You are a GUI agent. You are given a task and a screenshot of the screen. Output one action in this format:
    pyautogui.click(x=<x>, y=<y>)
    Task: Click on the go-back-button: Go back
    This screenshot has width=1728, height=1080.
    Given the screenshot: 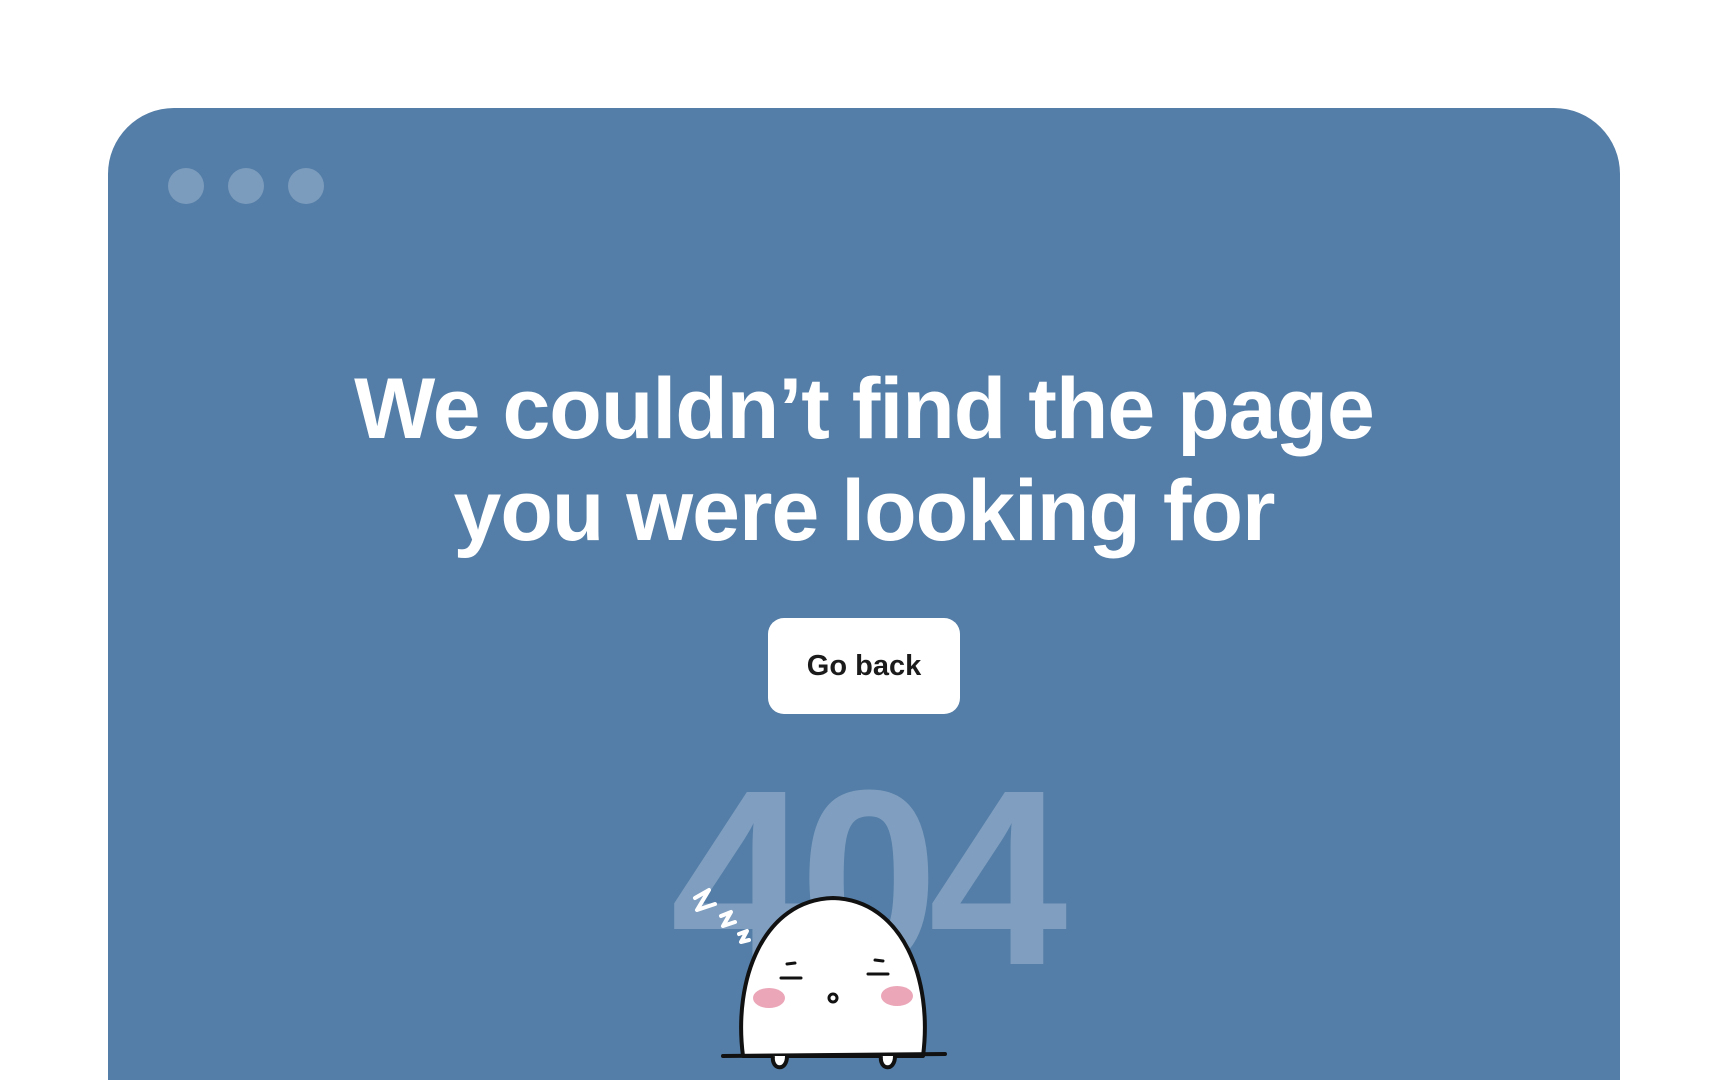 What is the action you would take?
    pyautogui.click(x=864, y=666)
    